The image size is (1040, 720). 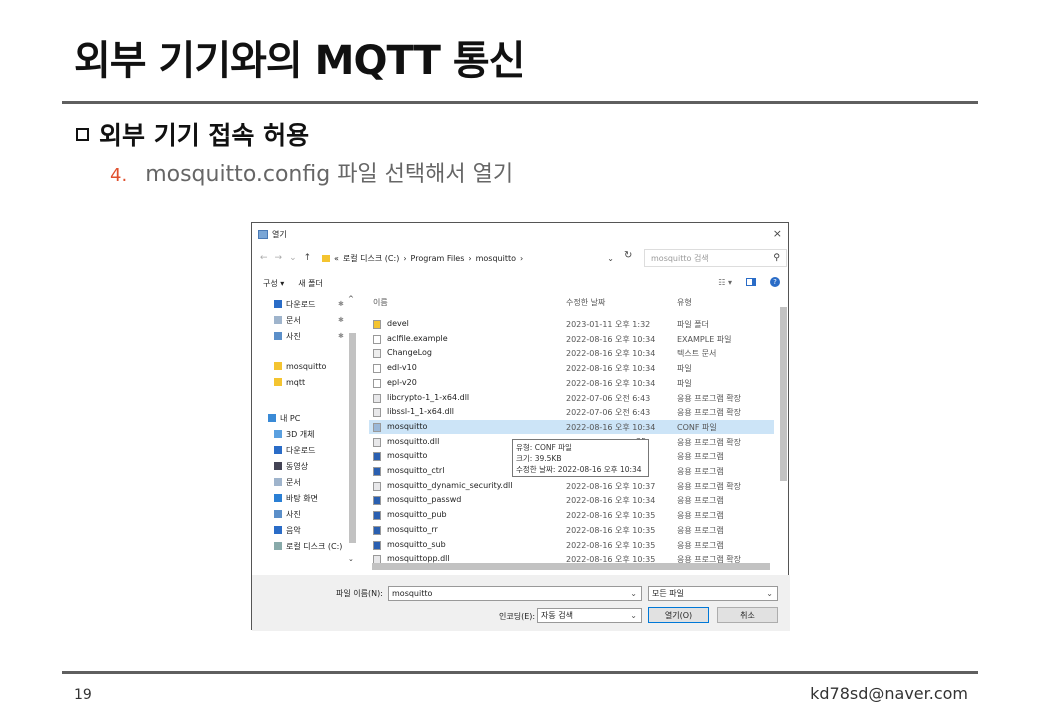 I want to click on open-button: 열기(O), so click(x=678, y=615).